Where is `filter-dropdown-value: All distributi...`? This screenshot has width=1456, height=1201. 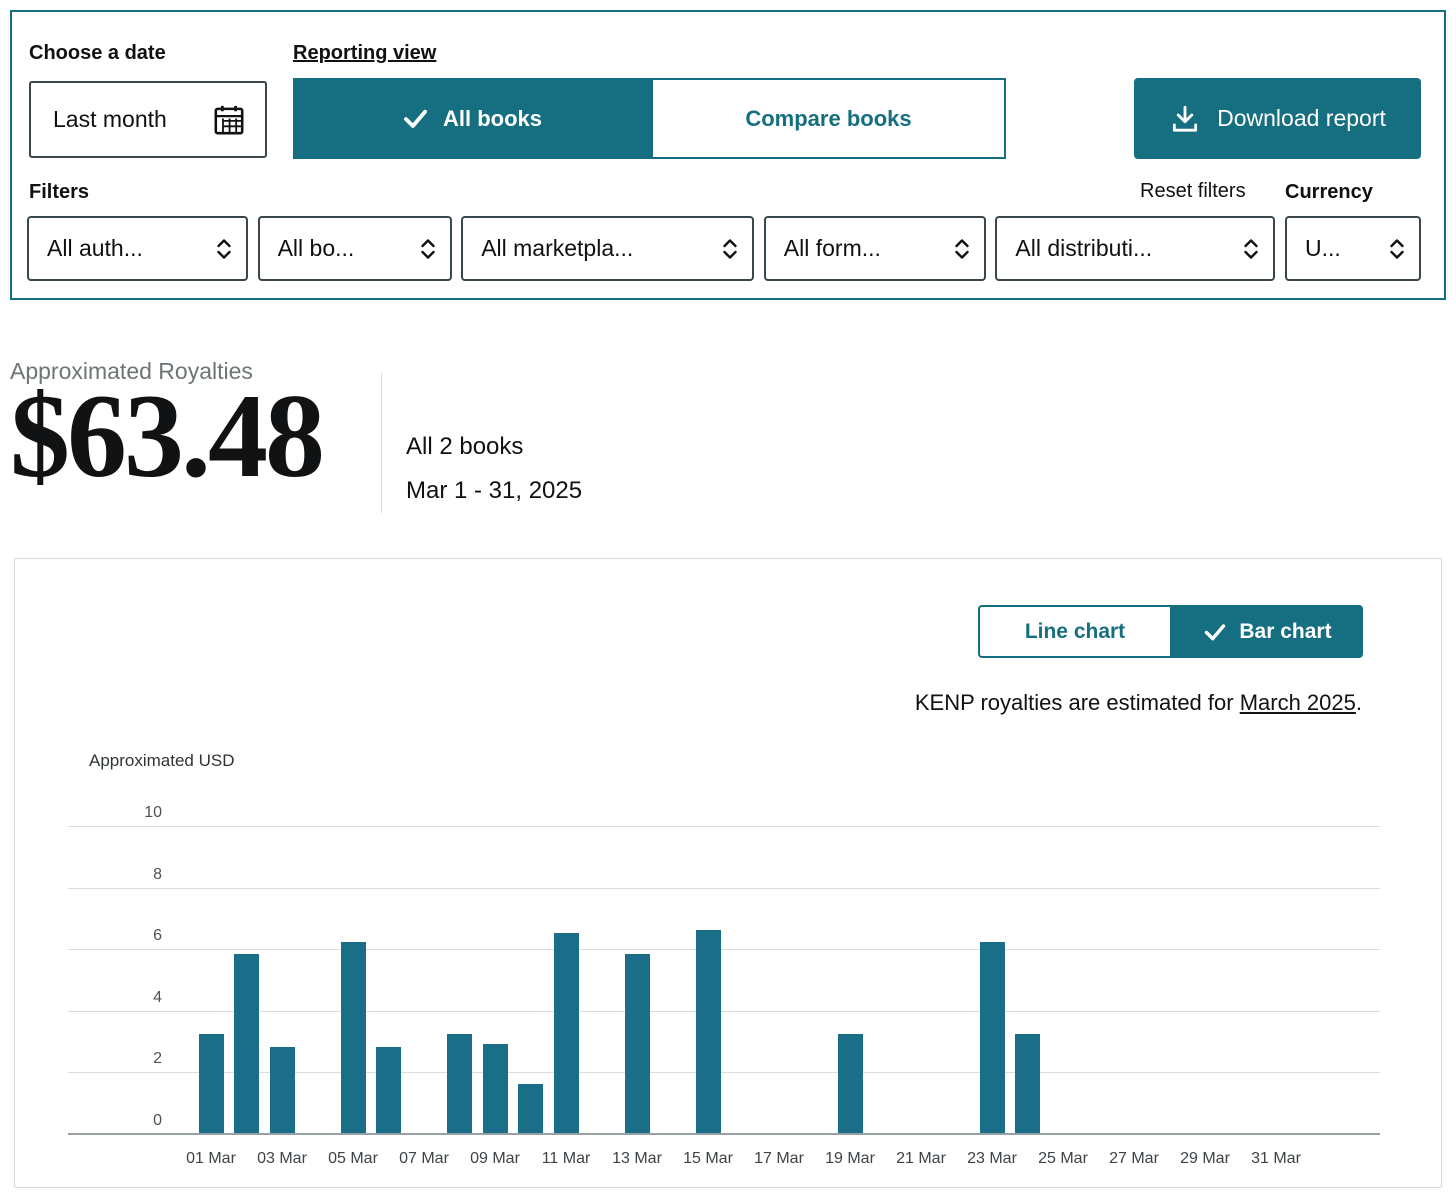 filter-dropdown-value: All distributi... is located at coordinates (1084, 248).